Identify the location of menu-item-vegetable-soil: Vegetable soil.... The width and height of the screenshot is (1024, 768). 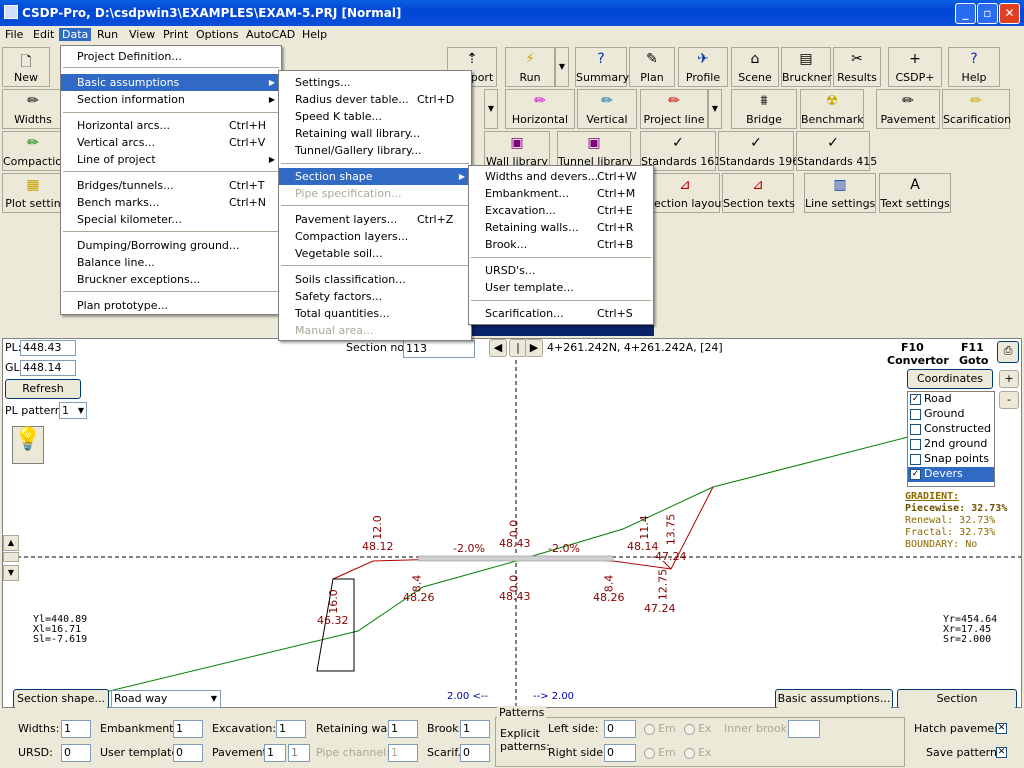
(375, 253).